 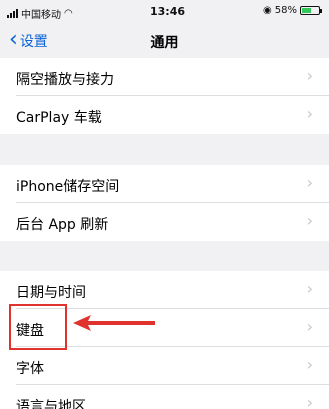 I want to click on carrier-label: 中国移动, so click(x=41, y=15).